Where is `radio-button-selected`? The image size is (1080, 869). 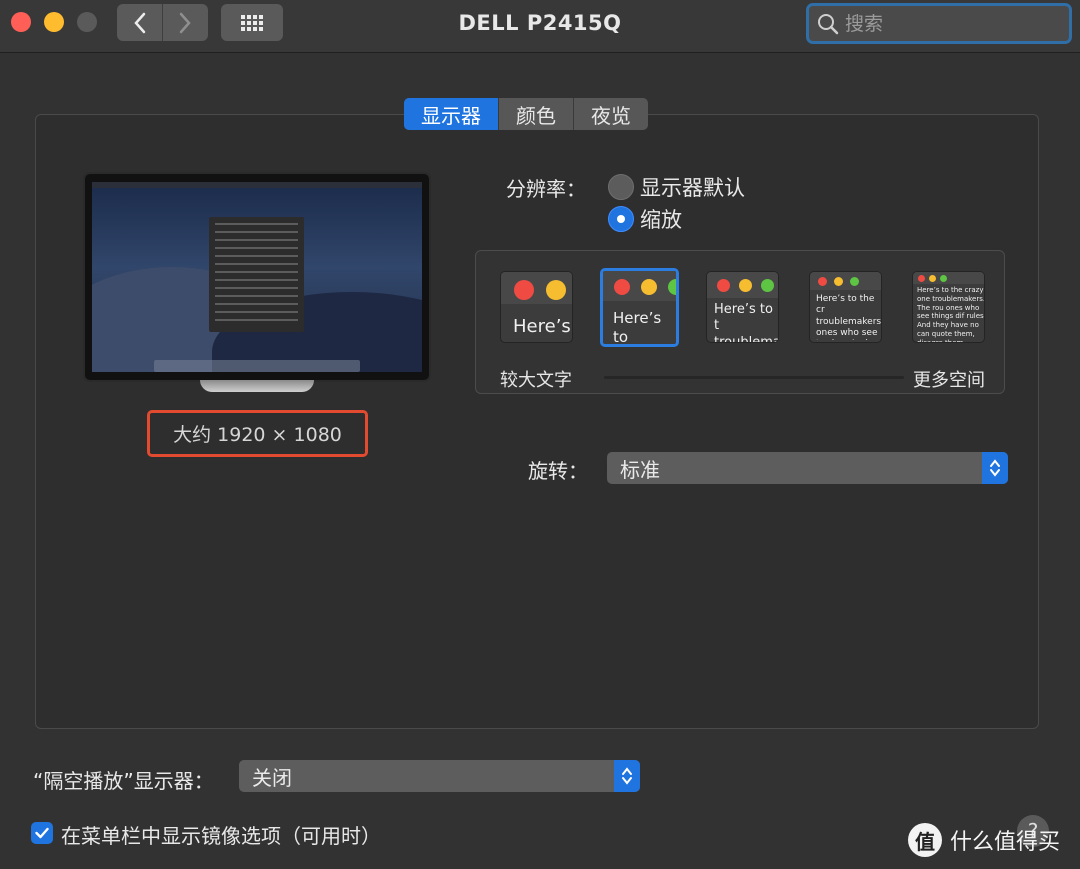
radio-button-selected is located at coordinates (621, 219).